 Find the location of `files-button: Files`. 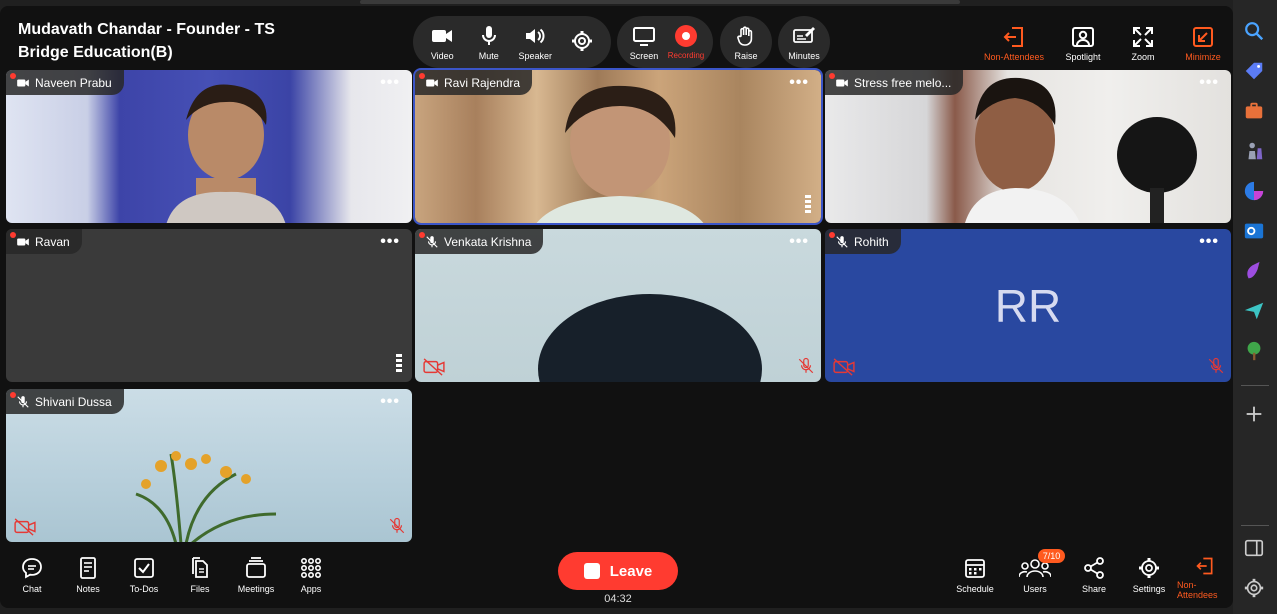

files-button: Files is located at coordinates (200, 578).